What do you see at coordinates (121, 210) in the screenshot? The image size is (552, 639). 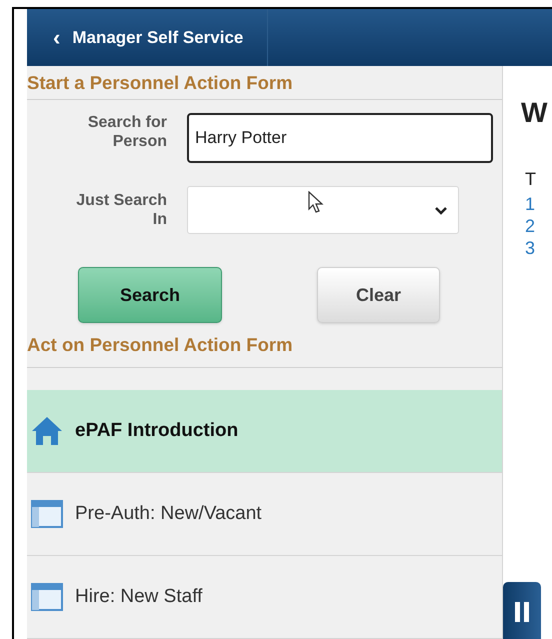 I see `field-label: Just Search In` at bounding box center [121, 210].